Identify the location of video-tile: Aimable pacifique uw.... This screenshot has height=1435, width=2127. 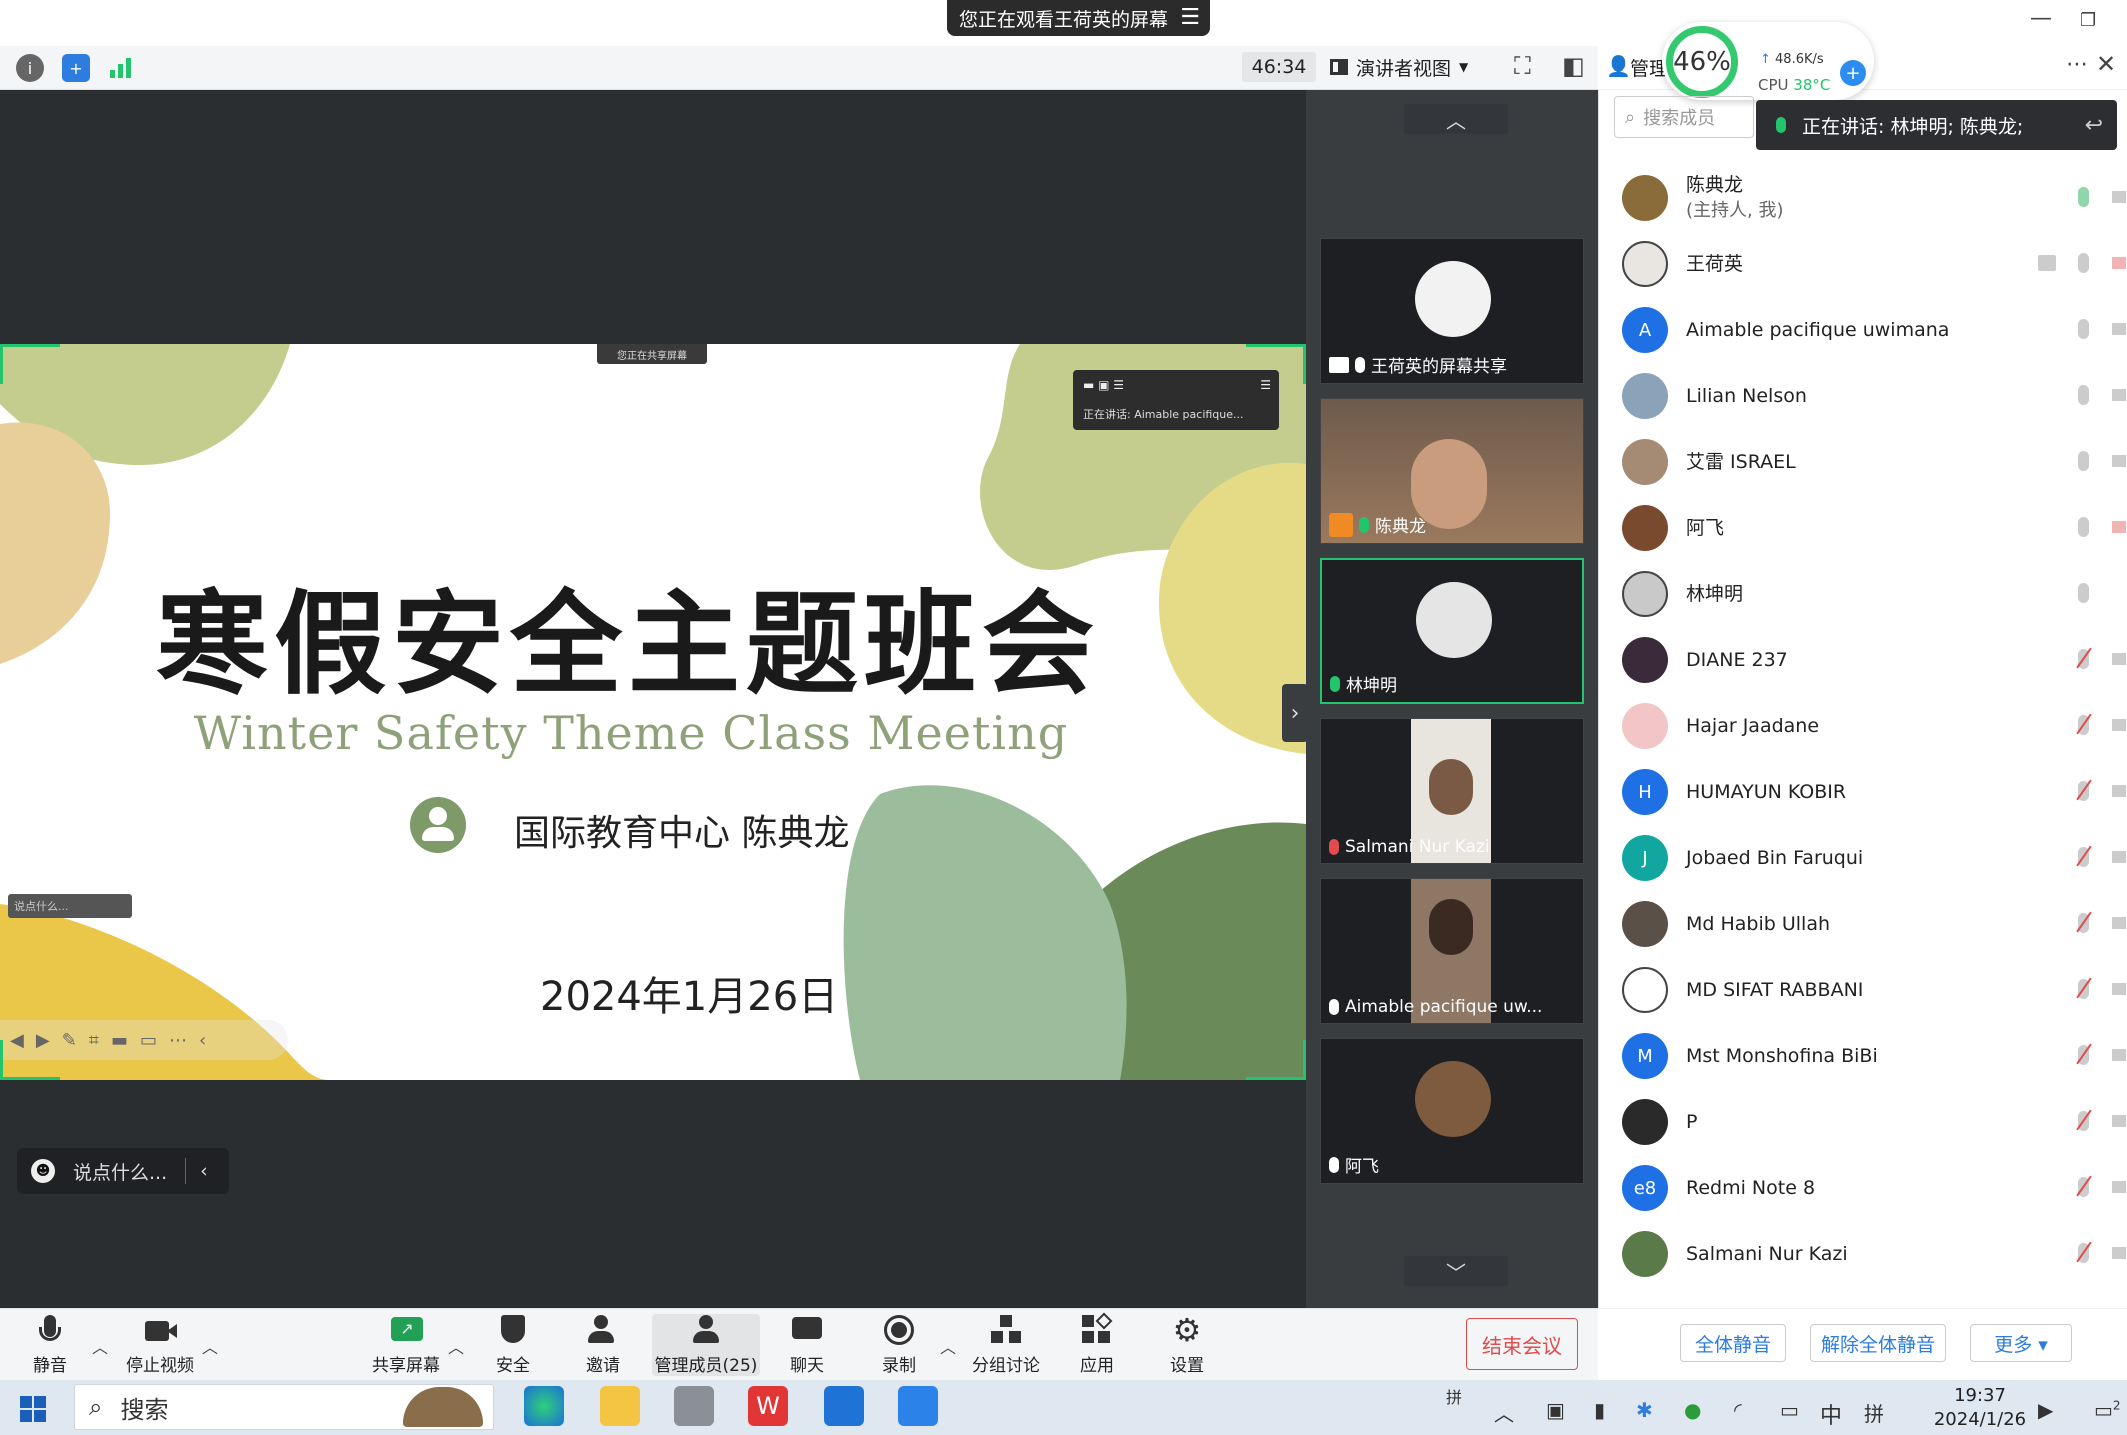
(1452, 951).